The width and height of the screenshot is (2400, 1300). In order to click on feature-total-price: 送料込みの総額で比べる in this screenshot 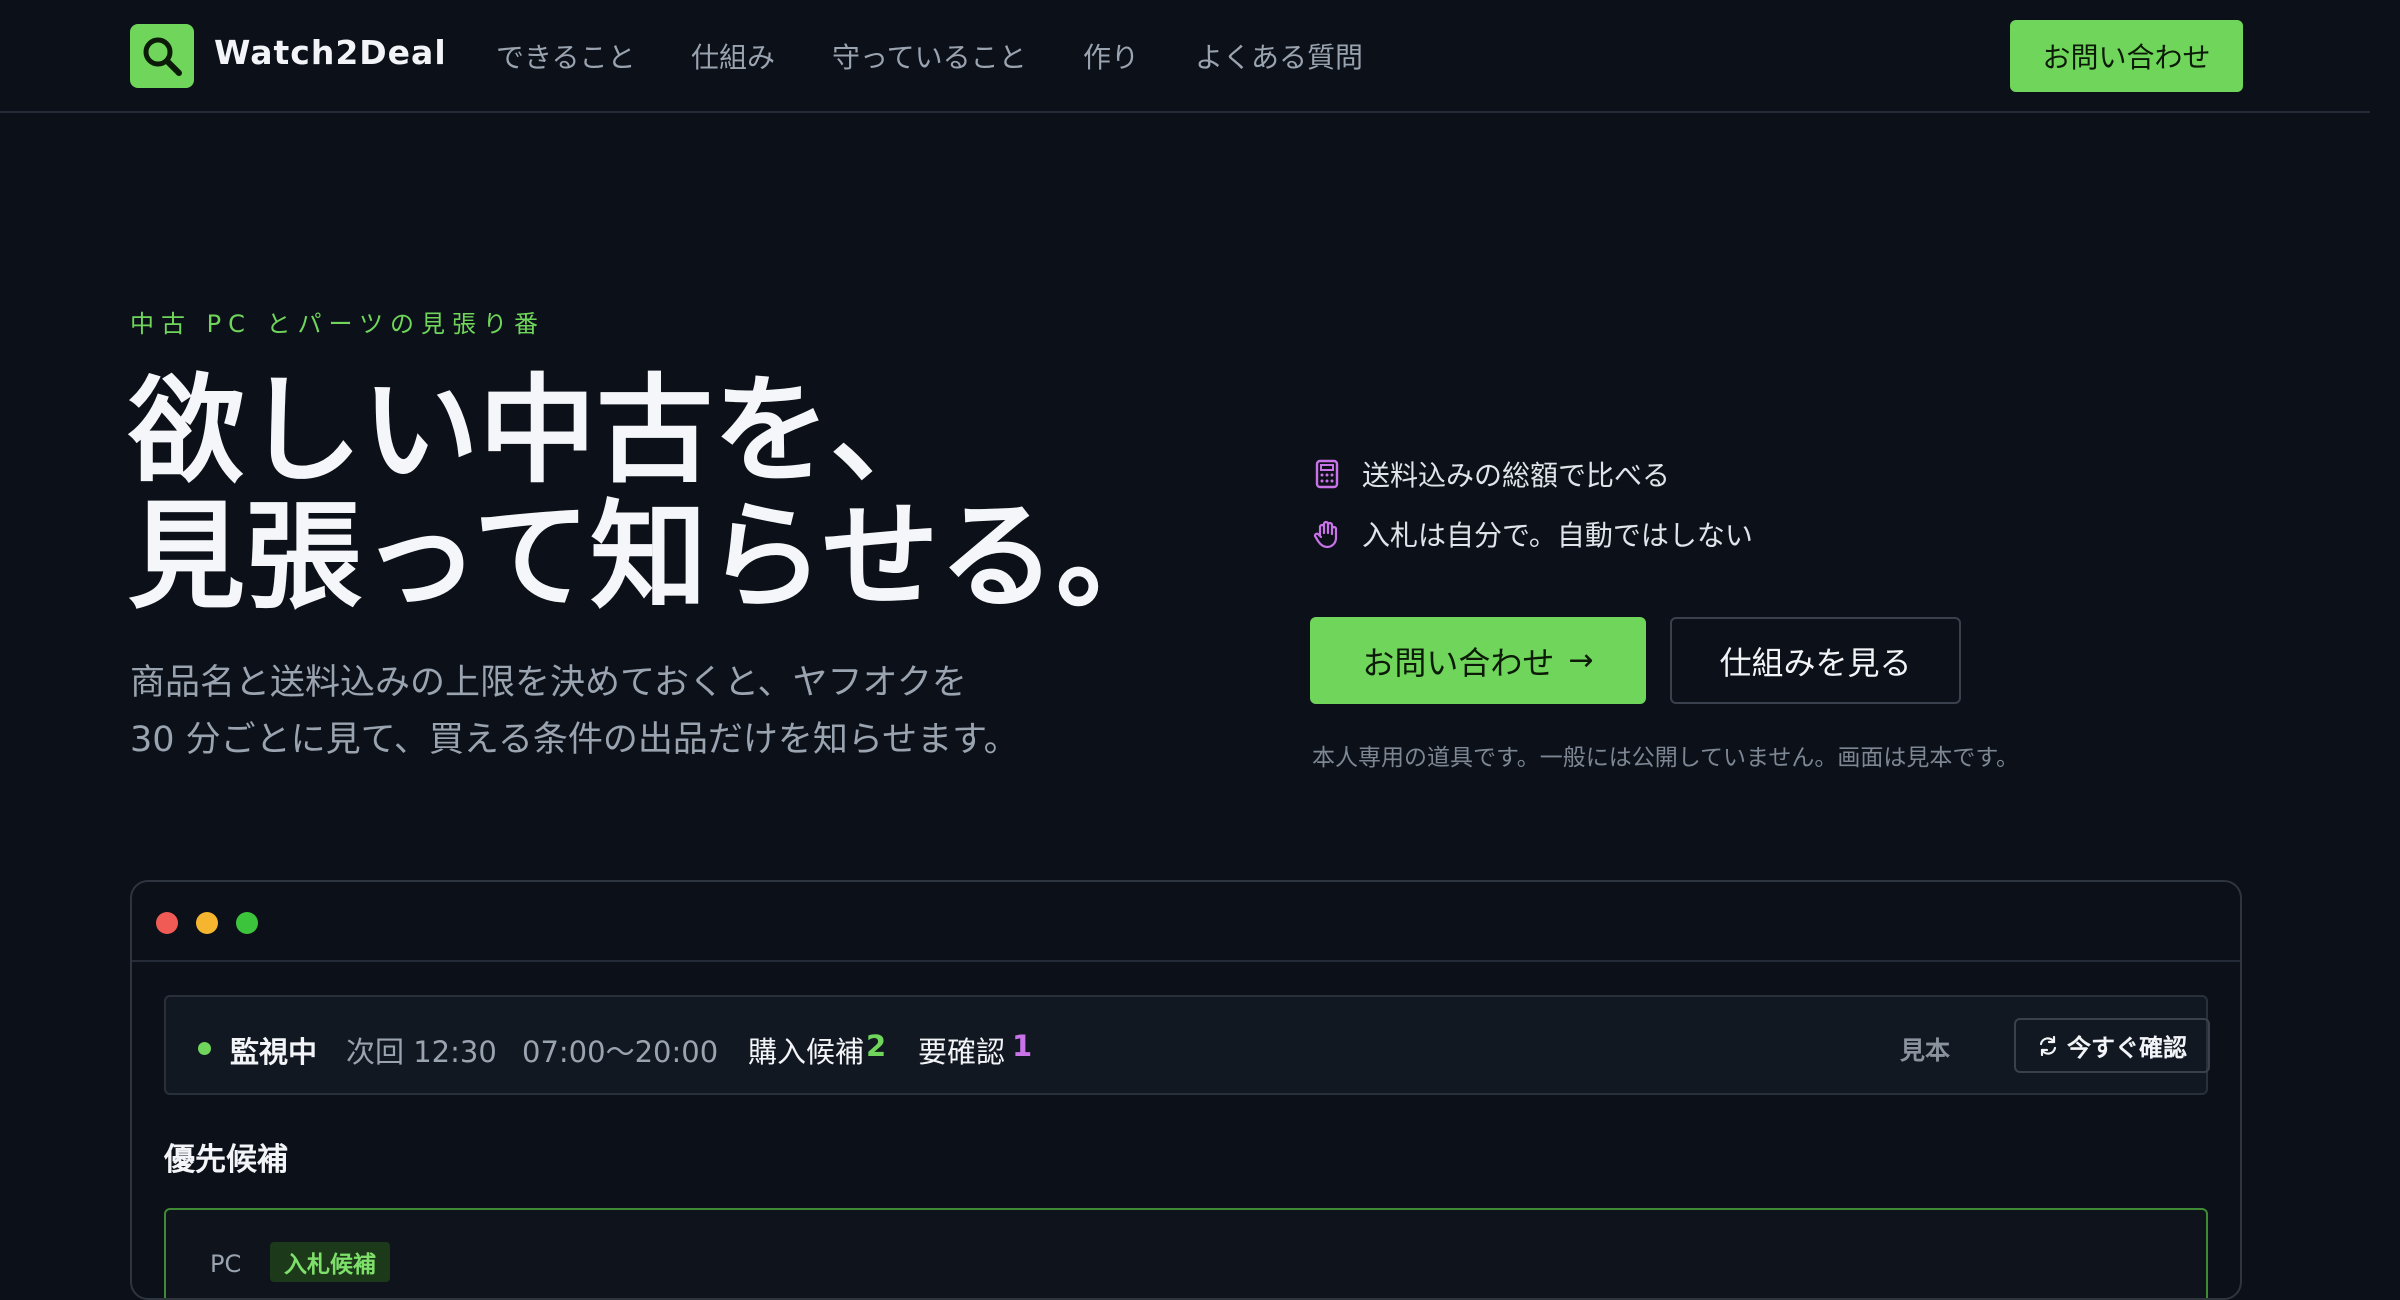, I will do `click(1491, 474)`.